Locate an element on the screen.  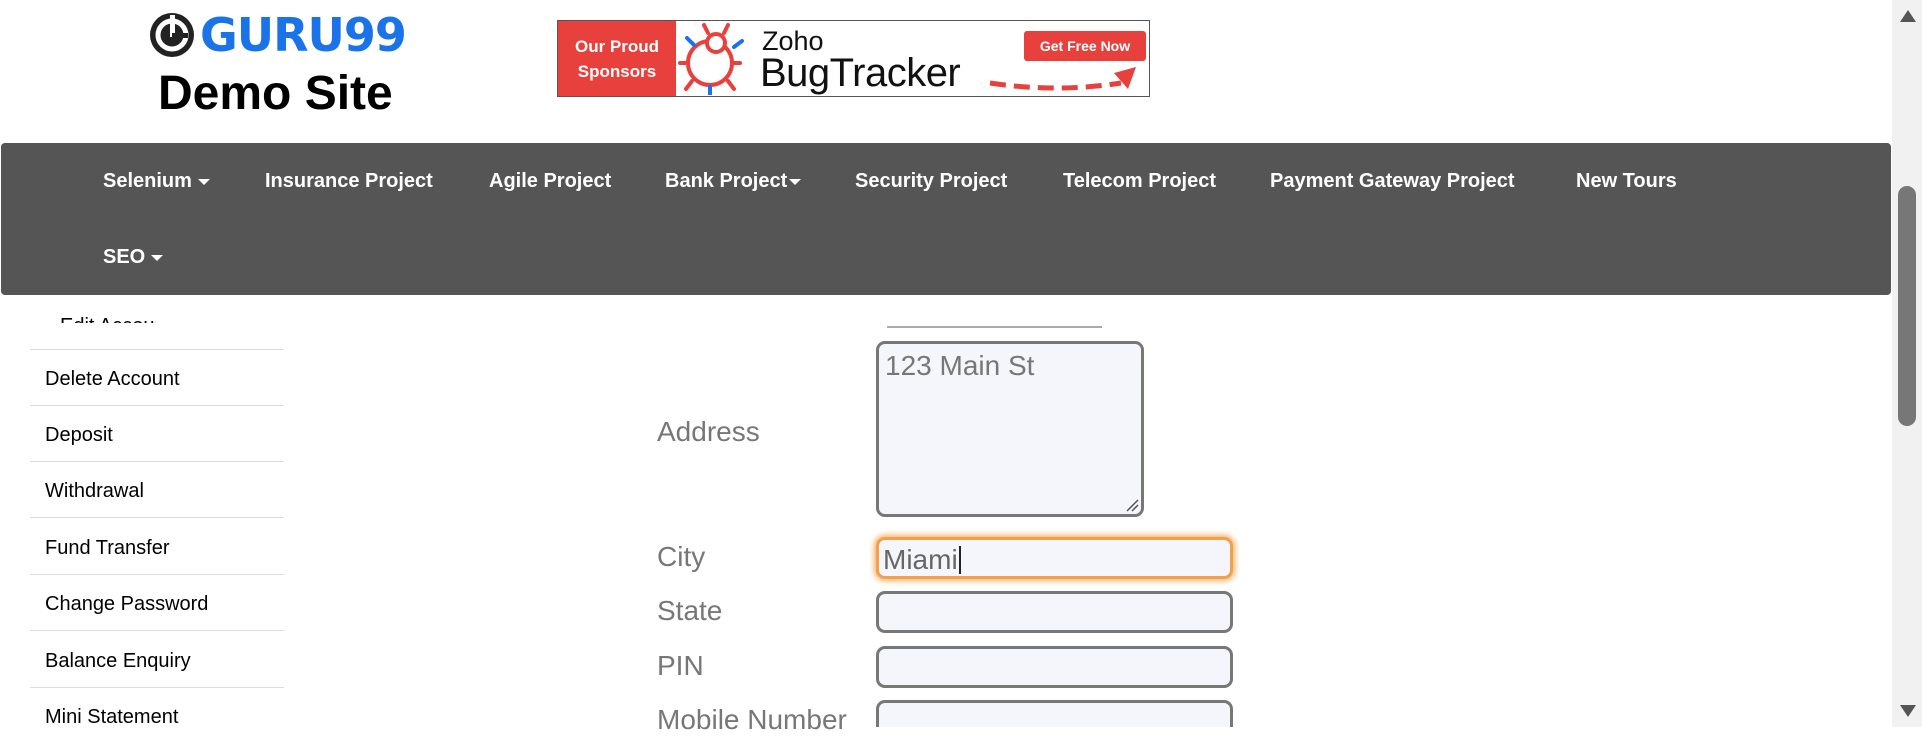
mobile-number-label: Mobile Number is located at coordinates (752, 719).